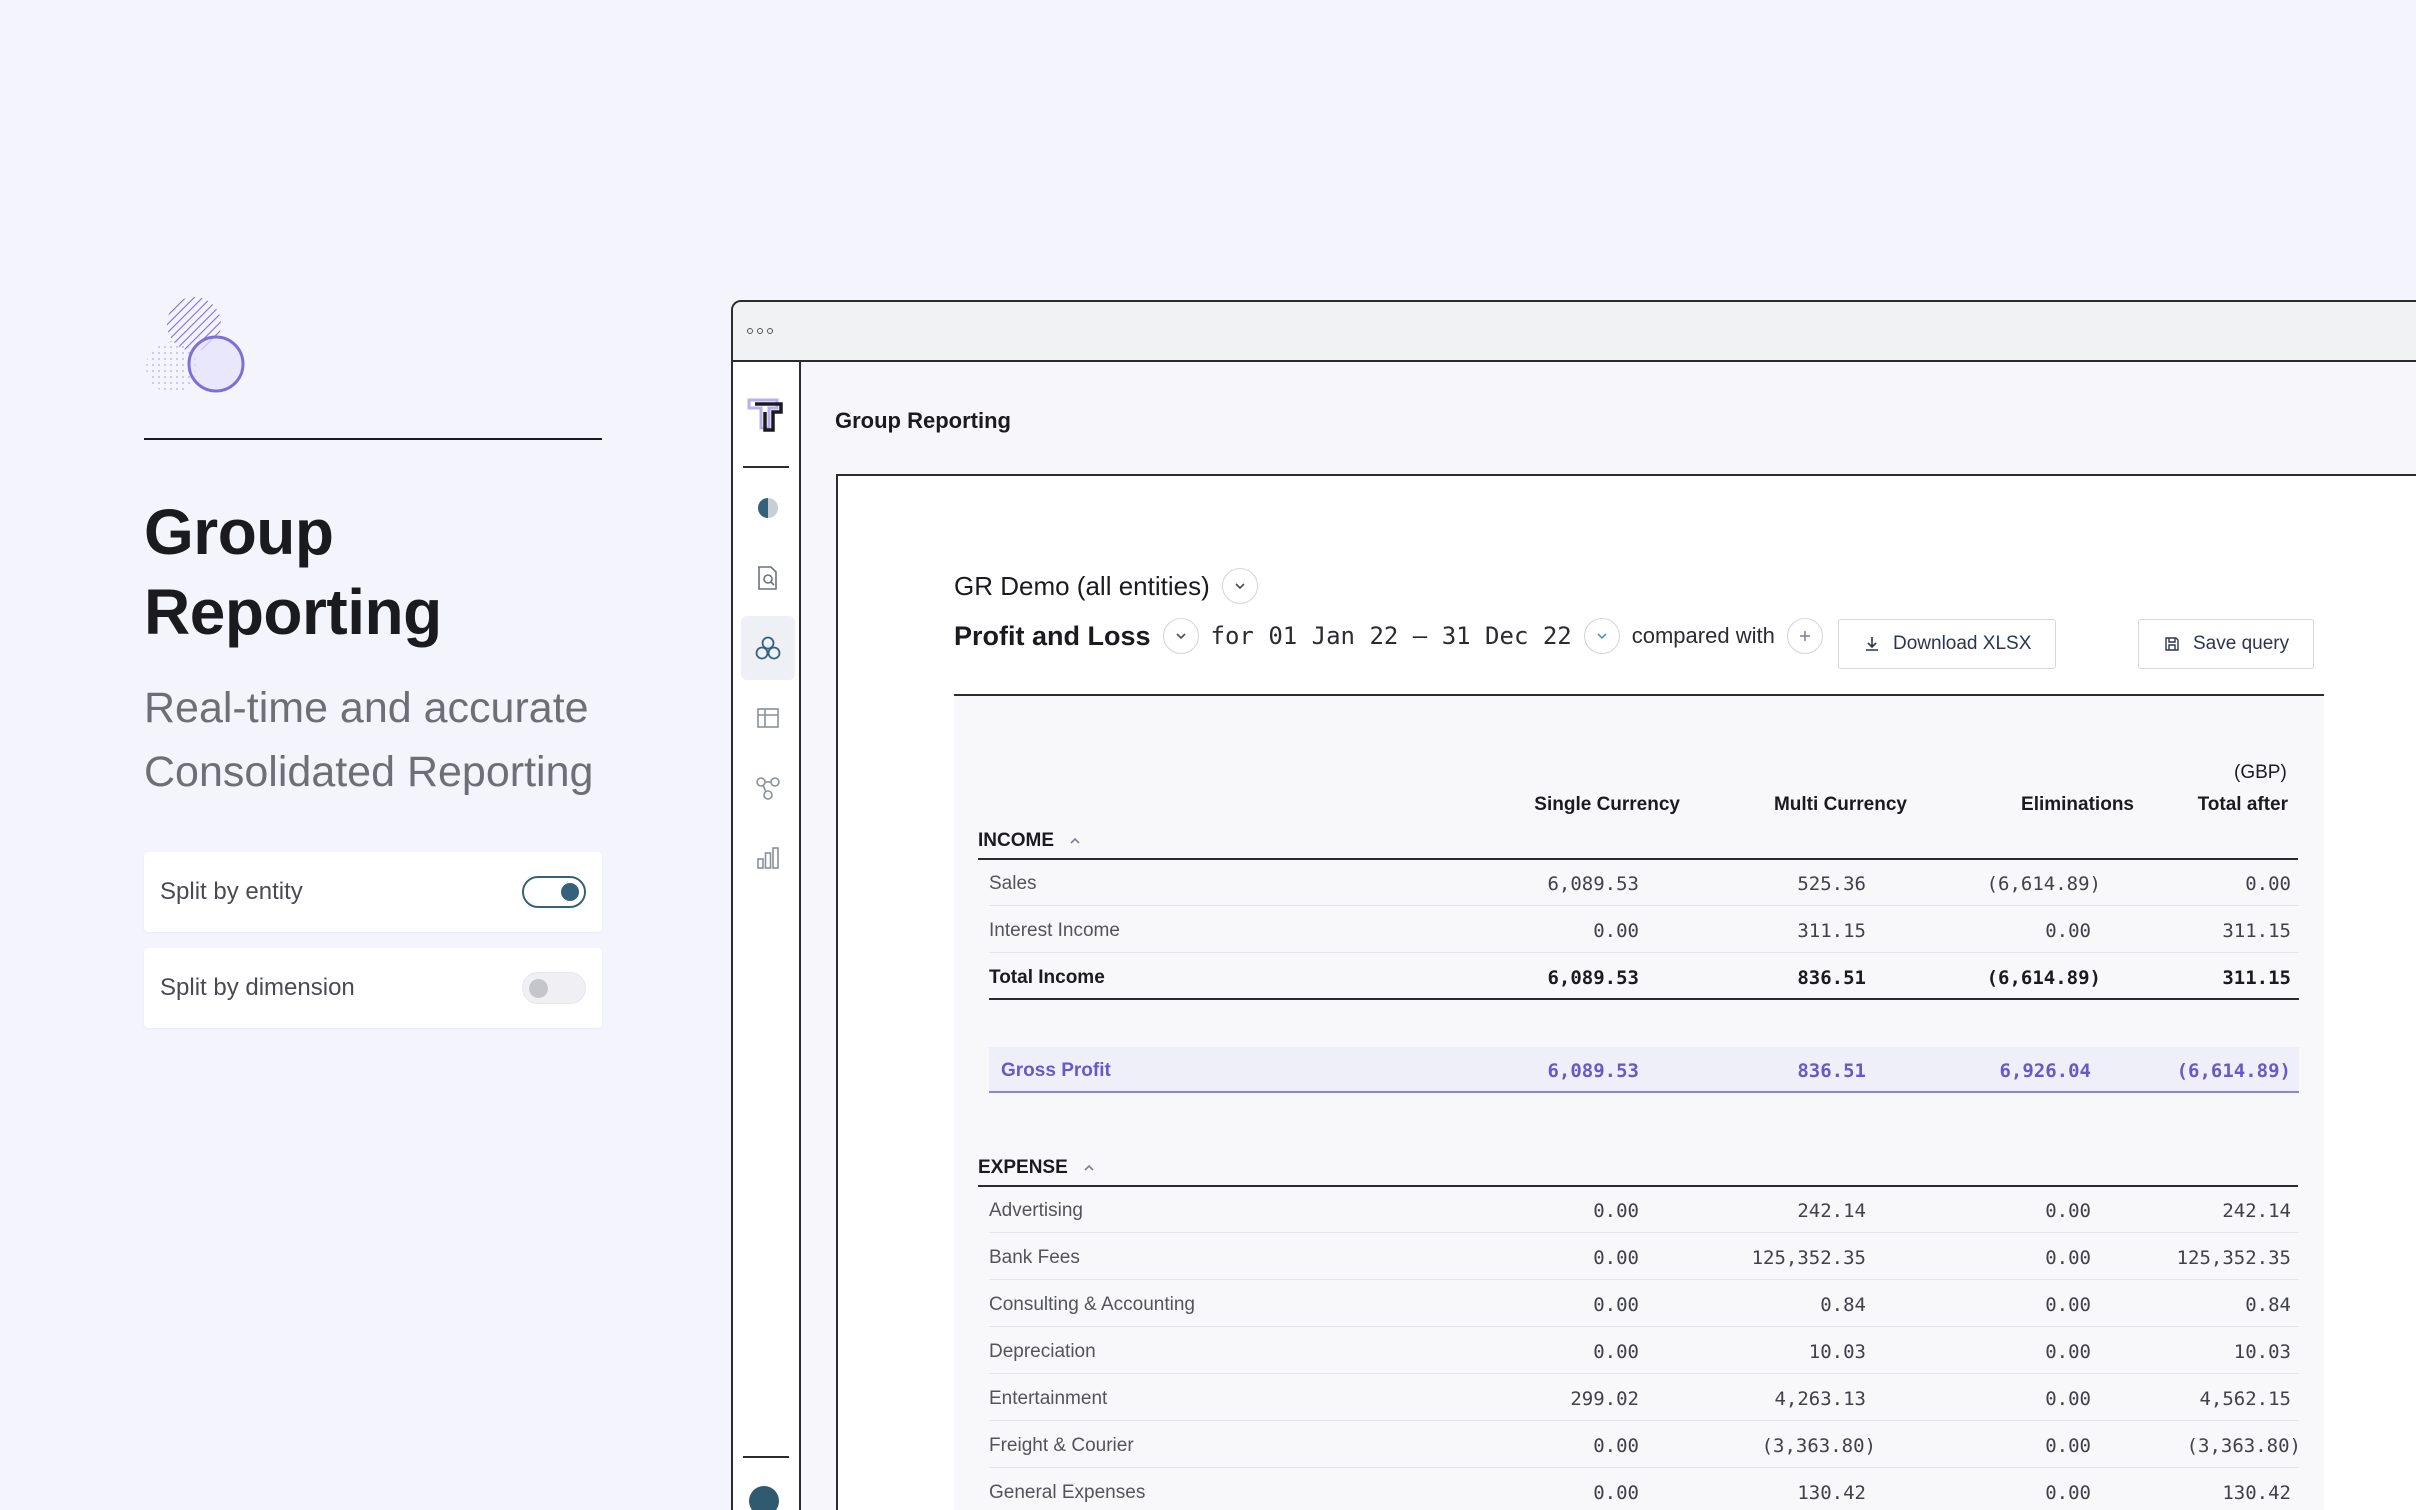 The image size is (2416, 1510). What do you see at coordinates (1013, 883) in the screenshot?
I see `row-label: Sales` at bounding box center [1013, 883].